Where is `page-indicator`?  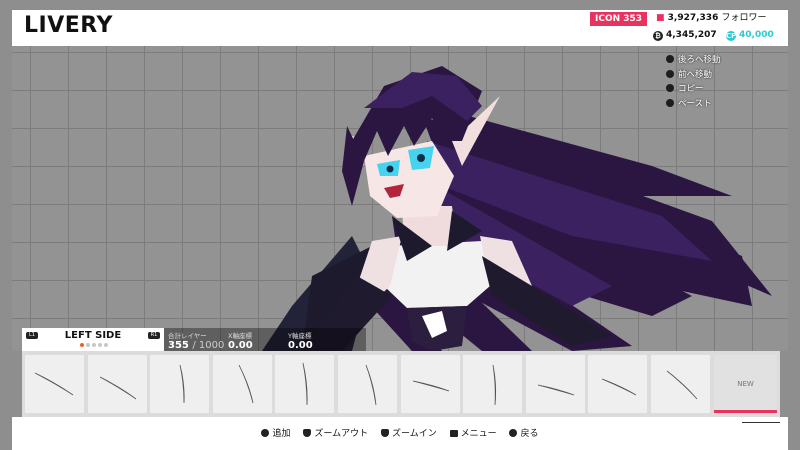 page-indicator is located at coordinates (94, 345).